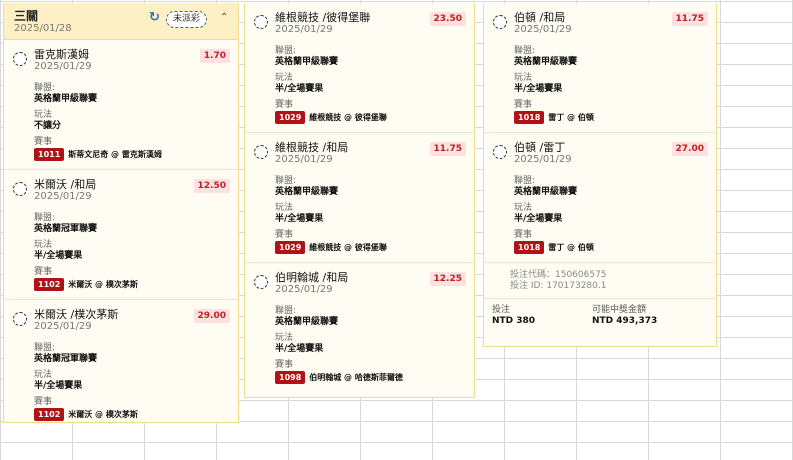  I want to click on refresh-icon: ↻, so click(155, 17).